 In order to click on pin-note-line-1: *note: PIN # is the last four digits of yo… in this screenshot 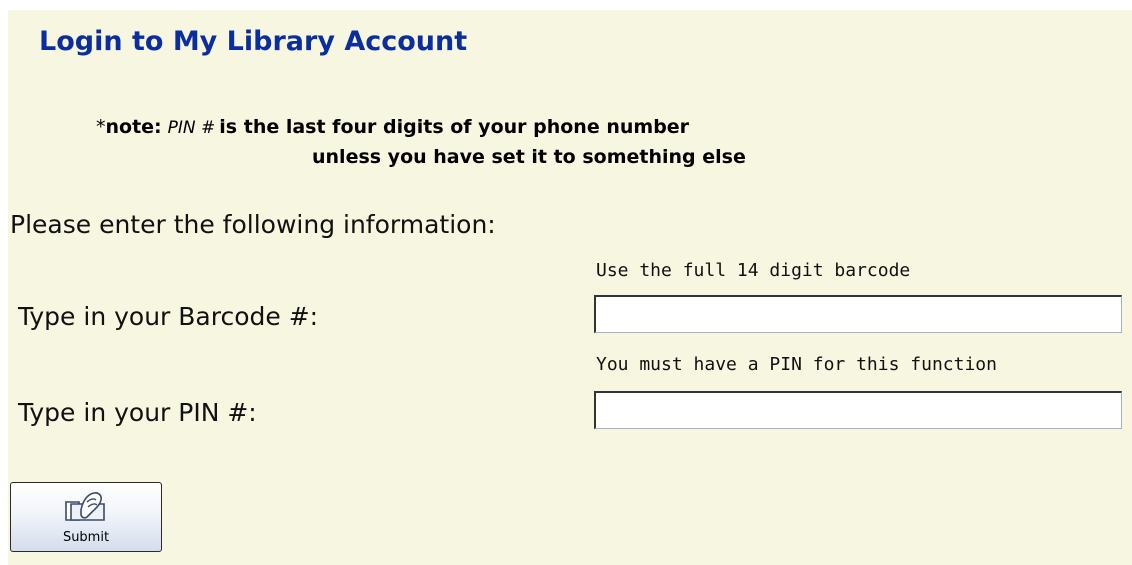, I will do `click(392, 127)`.